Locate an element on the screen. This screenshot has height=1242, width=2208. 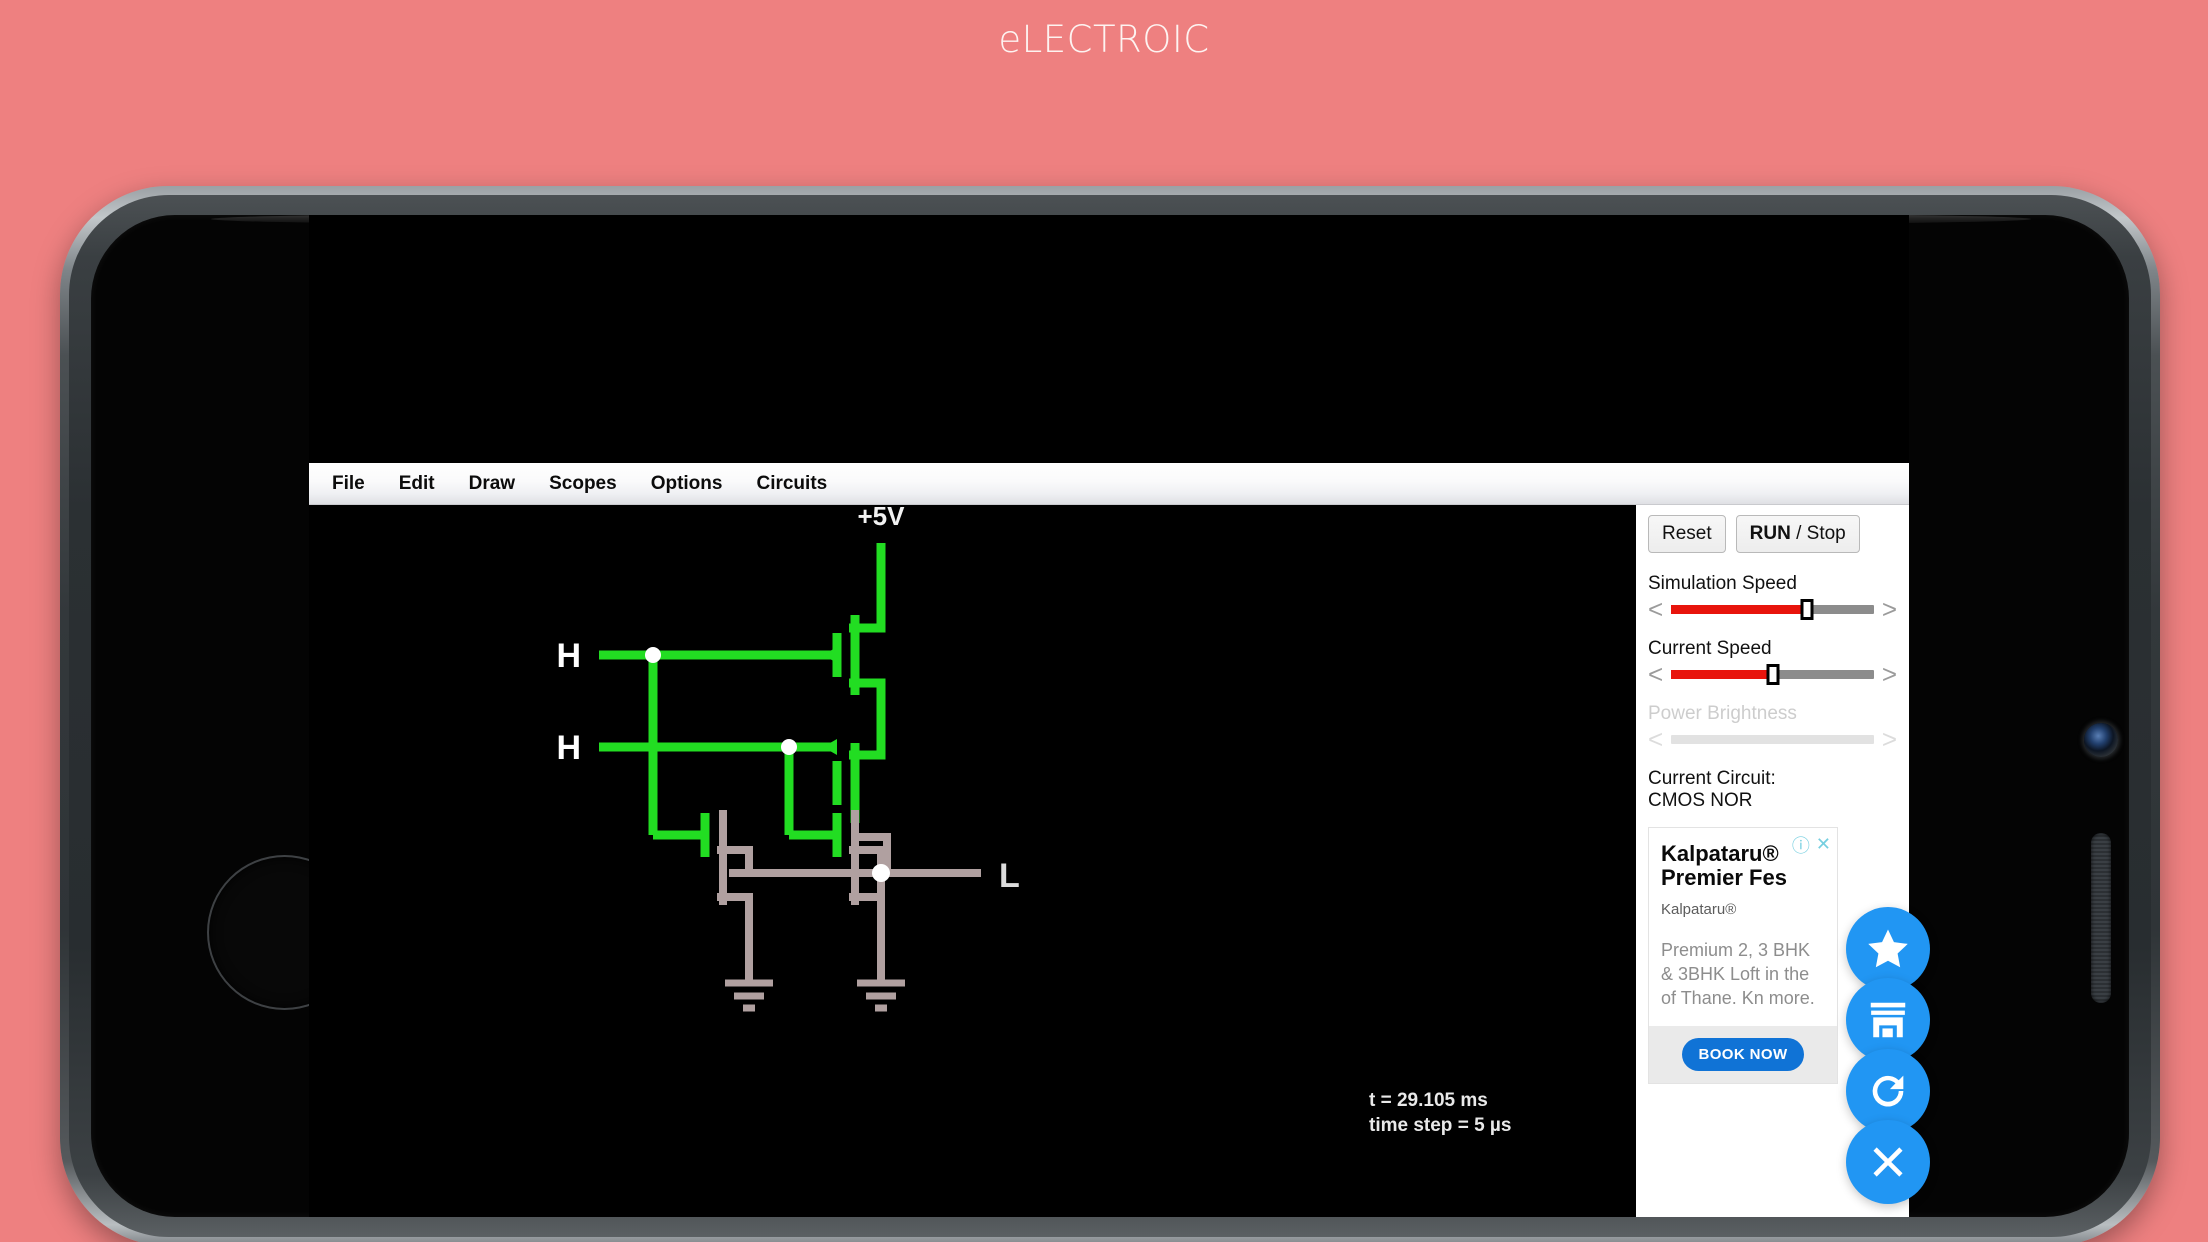
menu-item-options: Options is located at coordinates (687, 484).